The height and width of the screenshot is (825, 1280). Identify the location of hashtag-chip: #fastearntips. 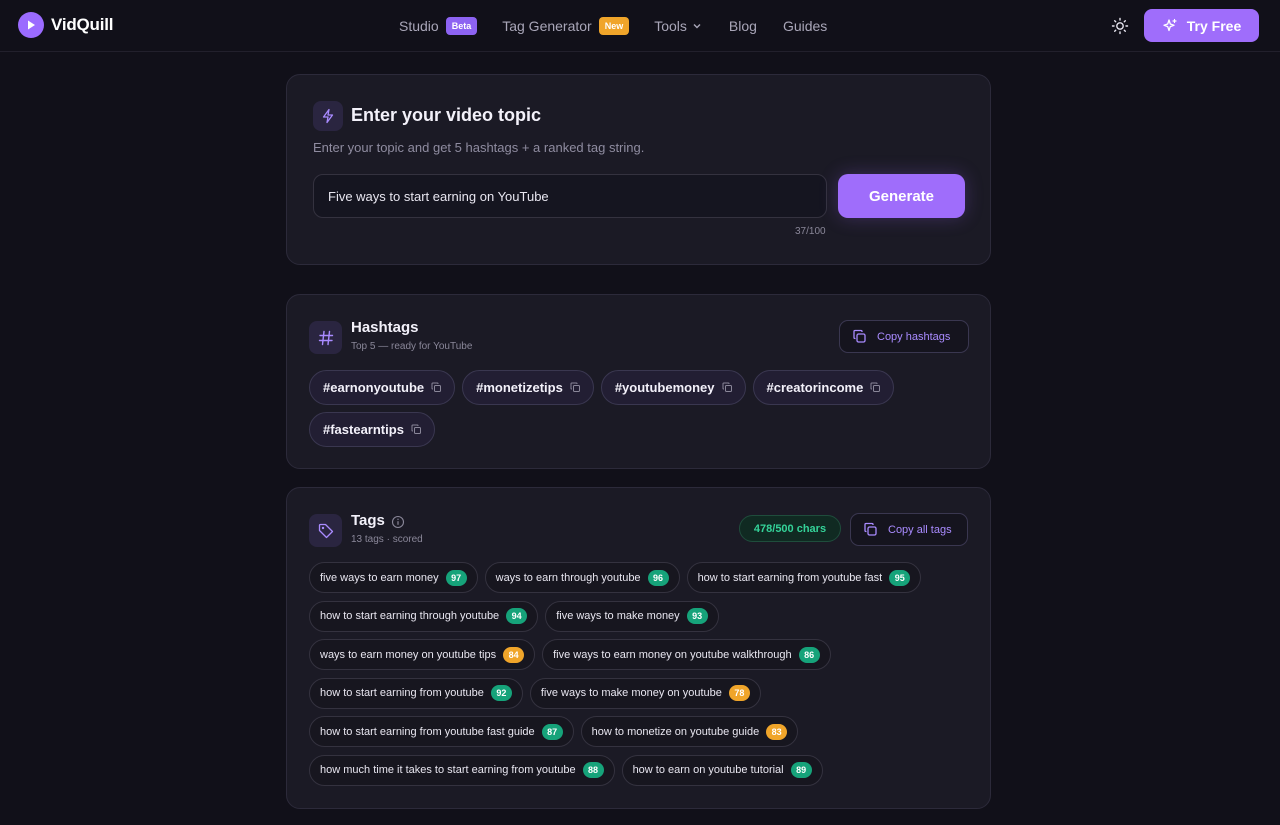
(372, 429).